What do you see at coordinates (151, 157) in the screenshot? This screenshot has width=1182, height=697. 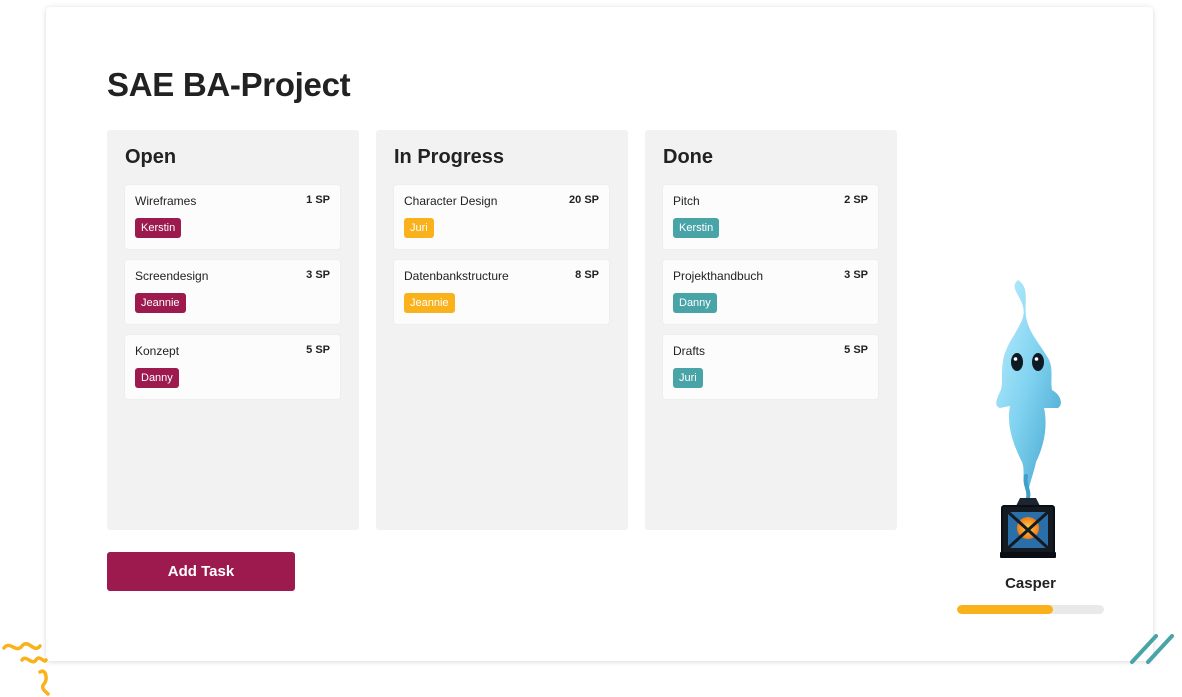 I see `column-title: Open` at bounding box center [151, 157].